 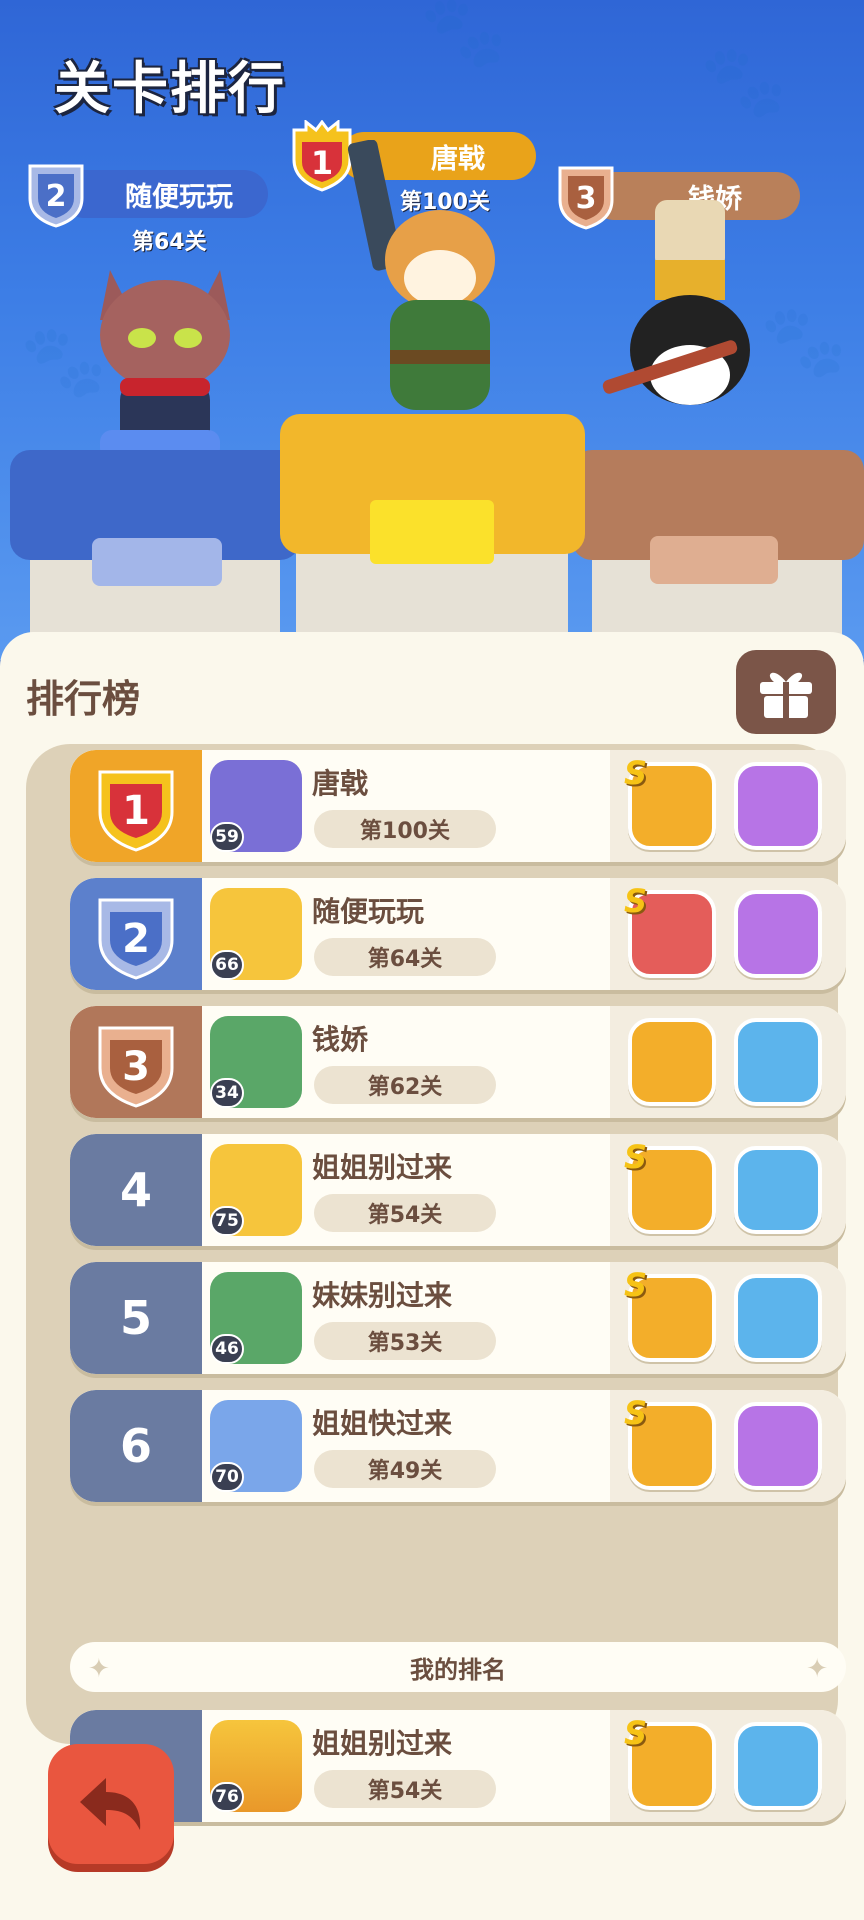 What do you see at coordinates (458, 934) in the screenshot?
I see `ranking-row: 2 66 随便玩玩 第64关 S` at bounding box center [458, 934].